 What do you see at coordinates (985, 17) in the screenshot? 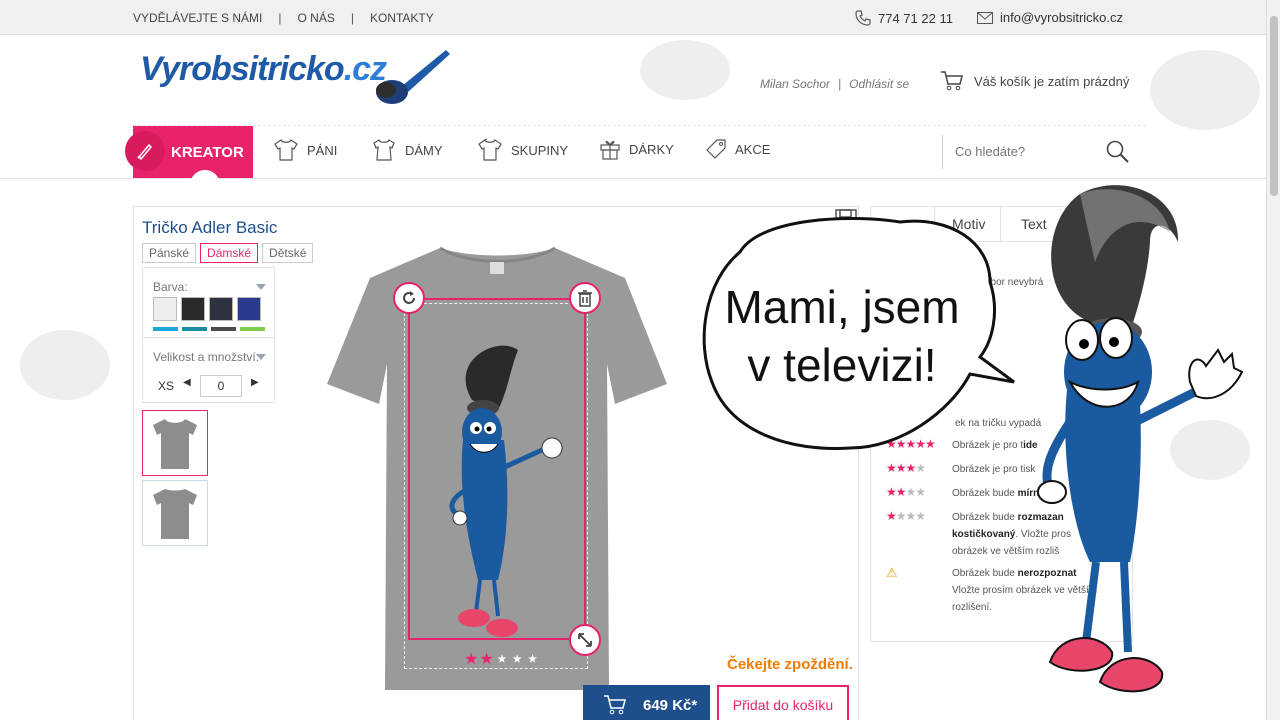
I see `mail-icon` at bounding box center [985, 17].